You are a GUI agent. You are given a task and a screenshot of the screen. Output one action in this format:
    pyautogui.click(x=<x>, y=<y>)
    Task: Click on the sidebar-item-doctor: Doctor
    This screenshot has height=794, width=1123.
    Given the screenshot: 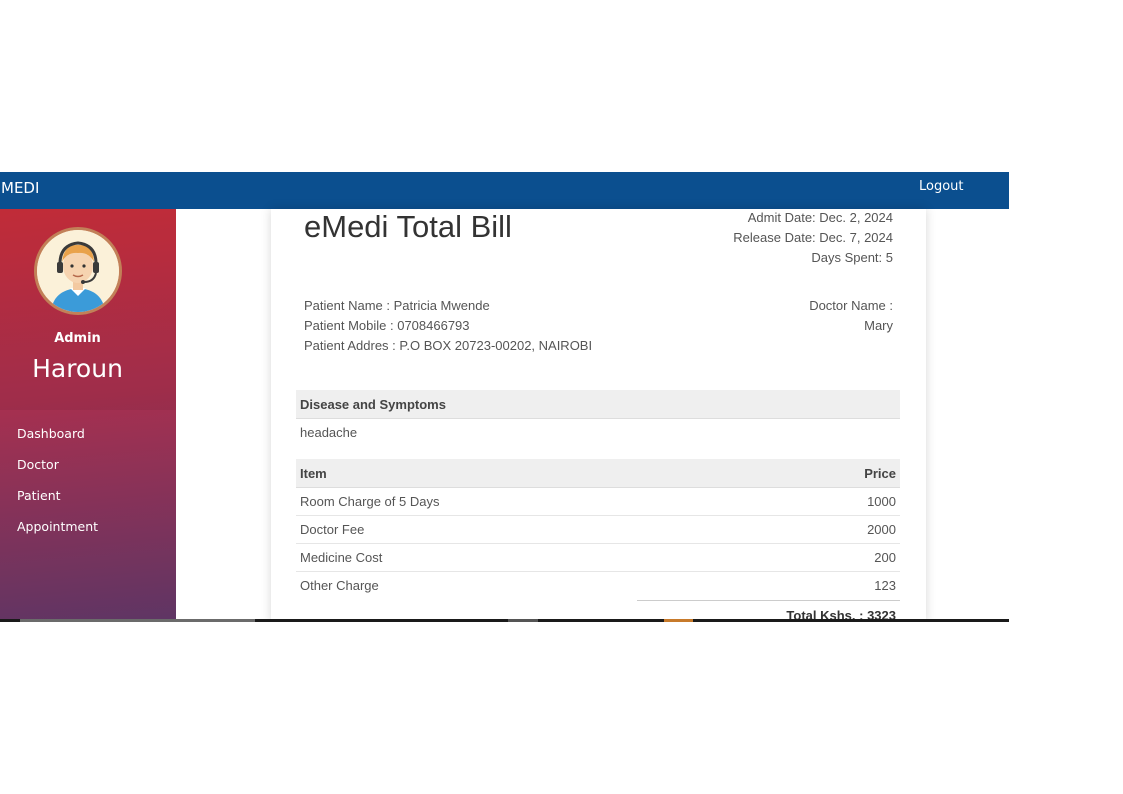 What is the action you would take?
    pyautogui.click(x=38, y=464)
    